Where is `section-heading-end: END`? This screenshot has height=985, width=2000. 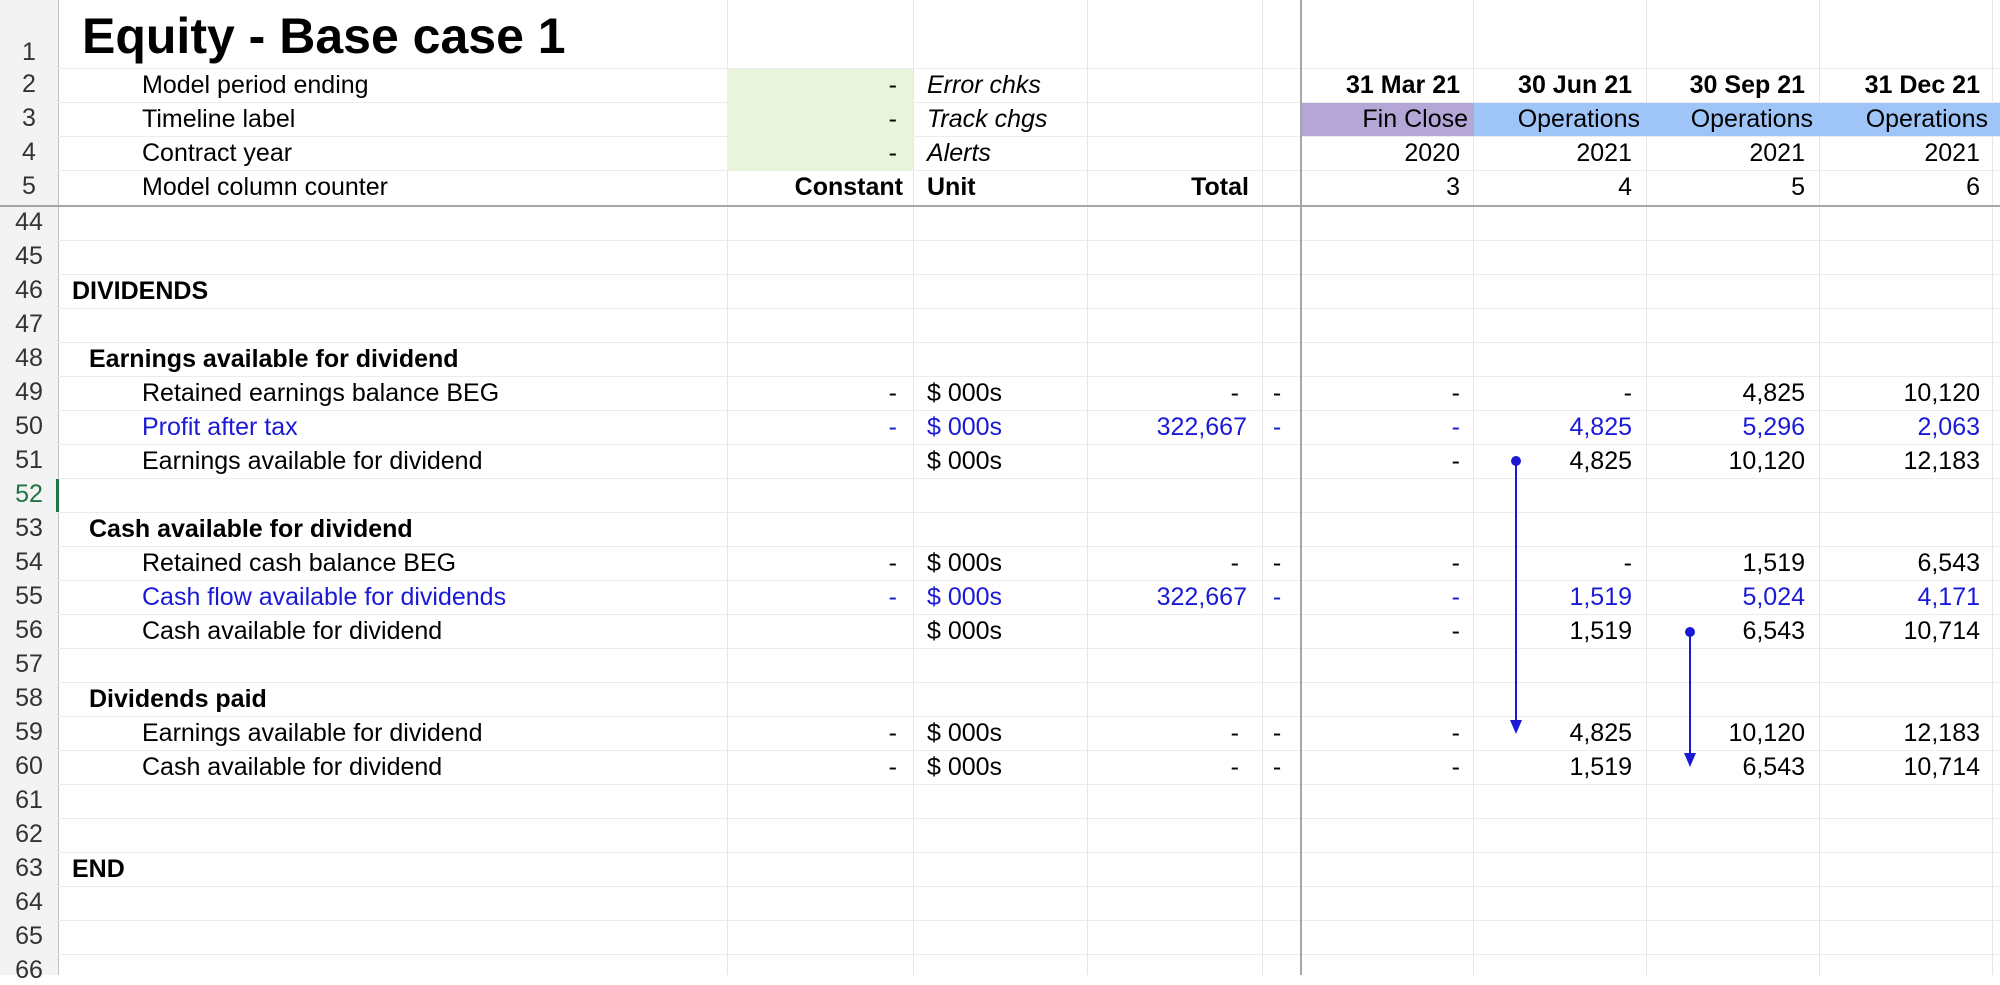 section-heading-end: END is located at coordinates (98, 869).